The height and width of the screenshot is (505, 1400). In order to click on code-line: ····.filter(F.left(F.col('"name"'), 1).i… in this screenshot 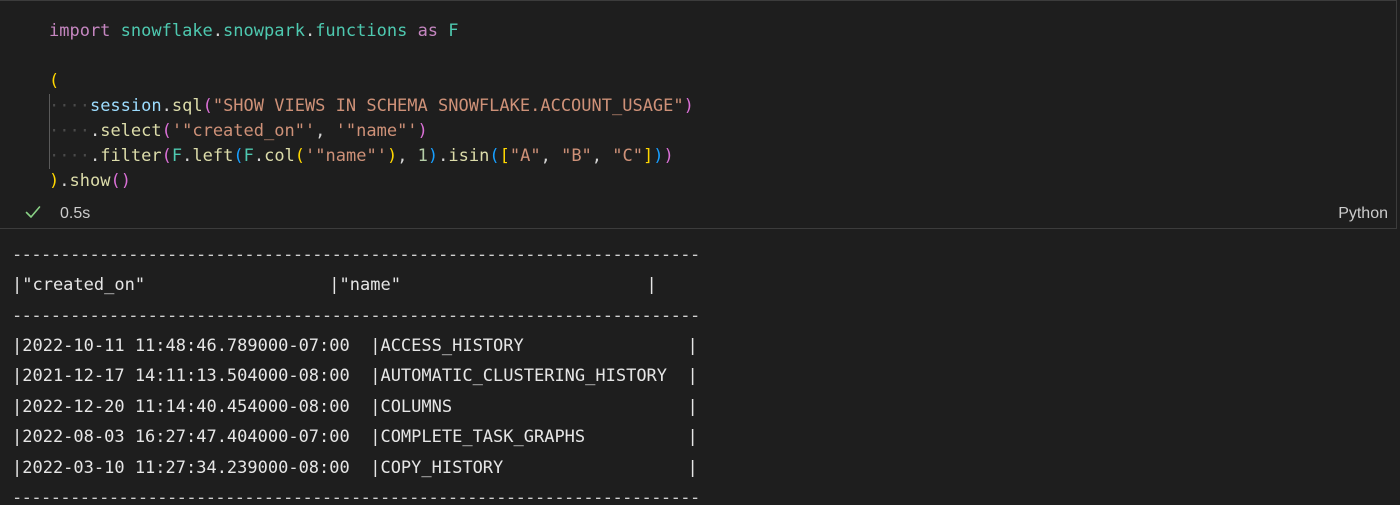, I will do `click(371, 156)`.